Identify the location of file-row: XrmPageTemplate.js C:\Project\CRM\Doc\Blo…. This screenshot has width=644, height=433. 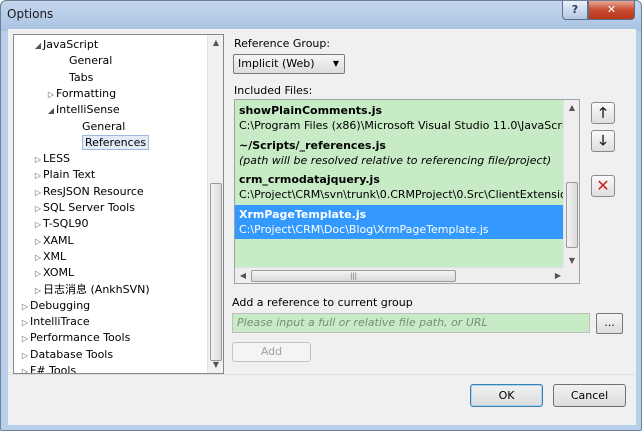
(400, 222).